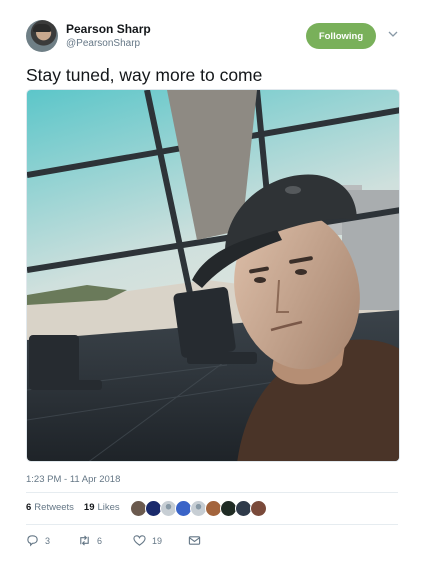 This screenshot has width=424, height=567. I want to click on likes-stat: 19 Likes, so click(102, 507).